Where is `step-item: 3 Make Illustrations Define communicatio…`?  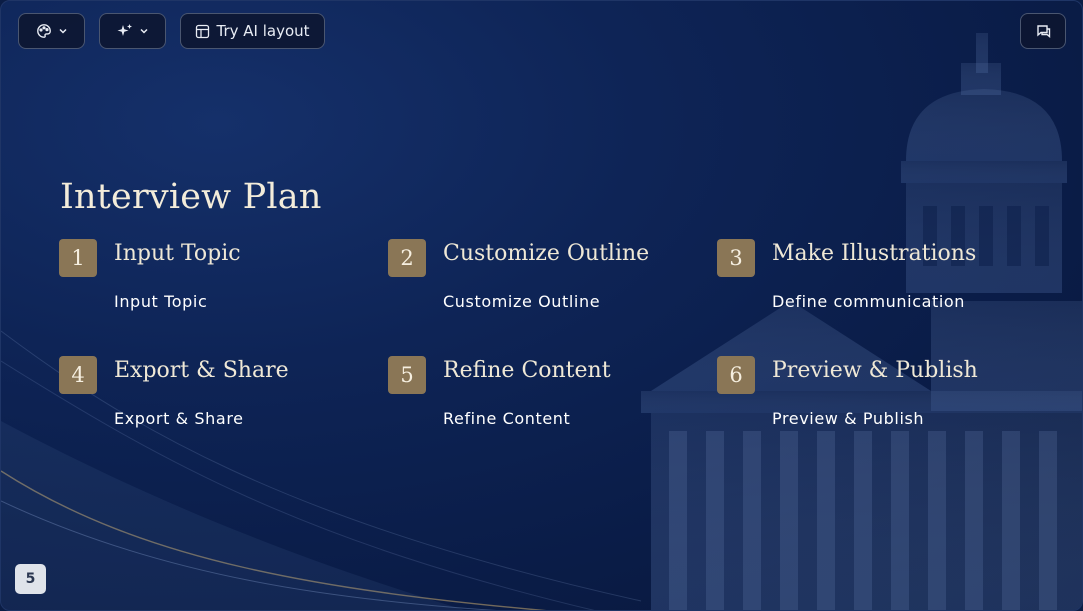 step-item: 3 Make Illustrations Define communicatio… is located at coordinates (877, 279).